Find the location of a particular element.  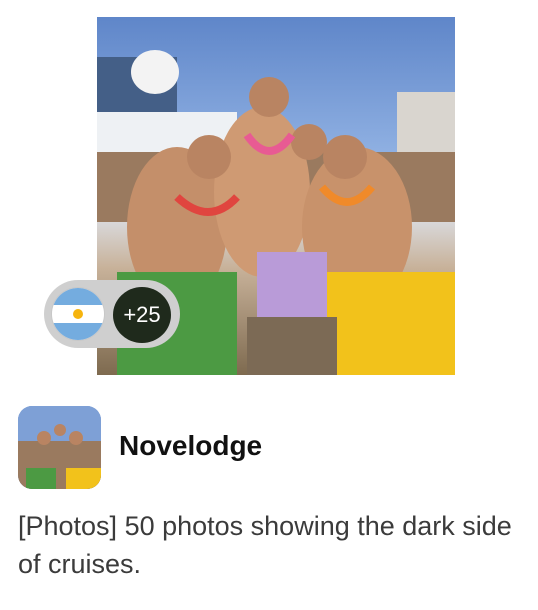

argentina-flag-icon is located at coordinates (78, 314).